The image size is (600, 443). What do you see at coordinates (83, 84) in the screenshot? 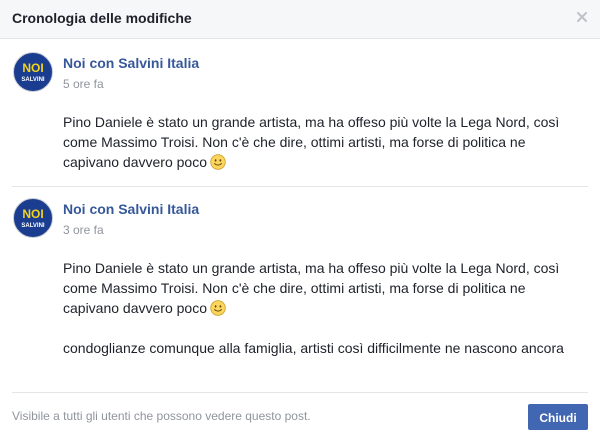
I see `timestamp-link: 5 ore fa` at bounding box center [83, 84].